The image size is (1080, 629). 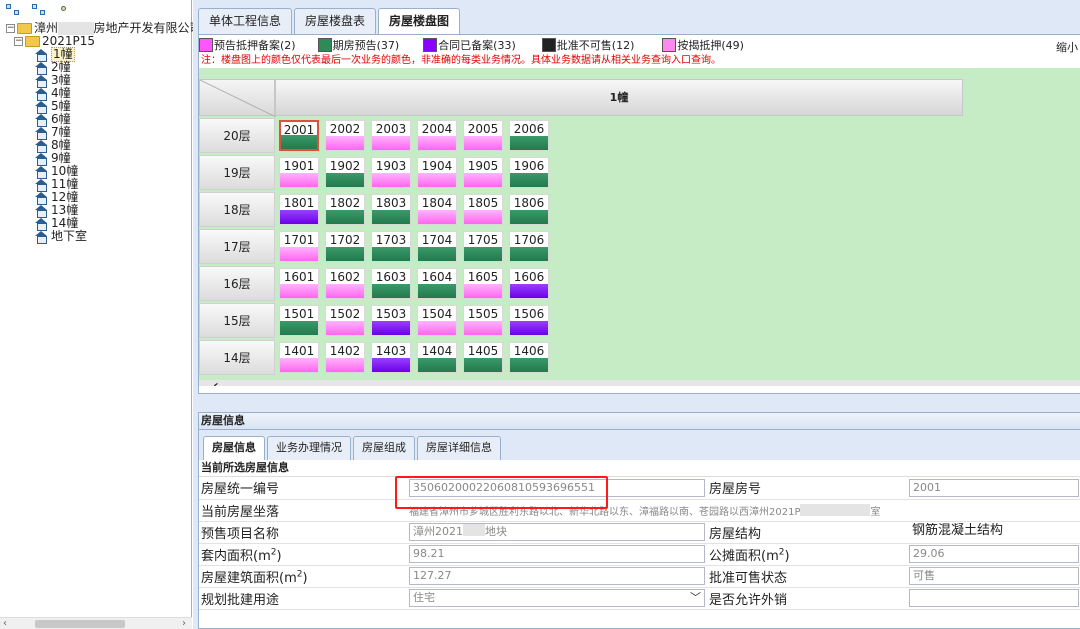 I want to click on unit-cell: 2005, so click(x=483, y=135).